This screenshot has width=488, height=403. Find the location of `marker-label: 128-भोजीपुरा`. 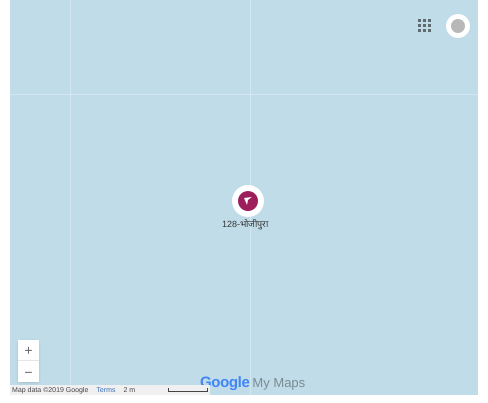

marker-label: 128-भोजीपुरा is located at coordinates (245, 225).